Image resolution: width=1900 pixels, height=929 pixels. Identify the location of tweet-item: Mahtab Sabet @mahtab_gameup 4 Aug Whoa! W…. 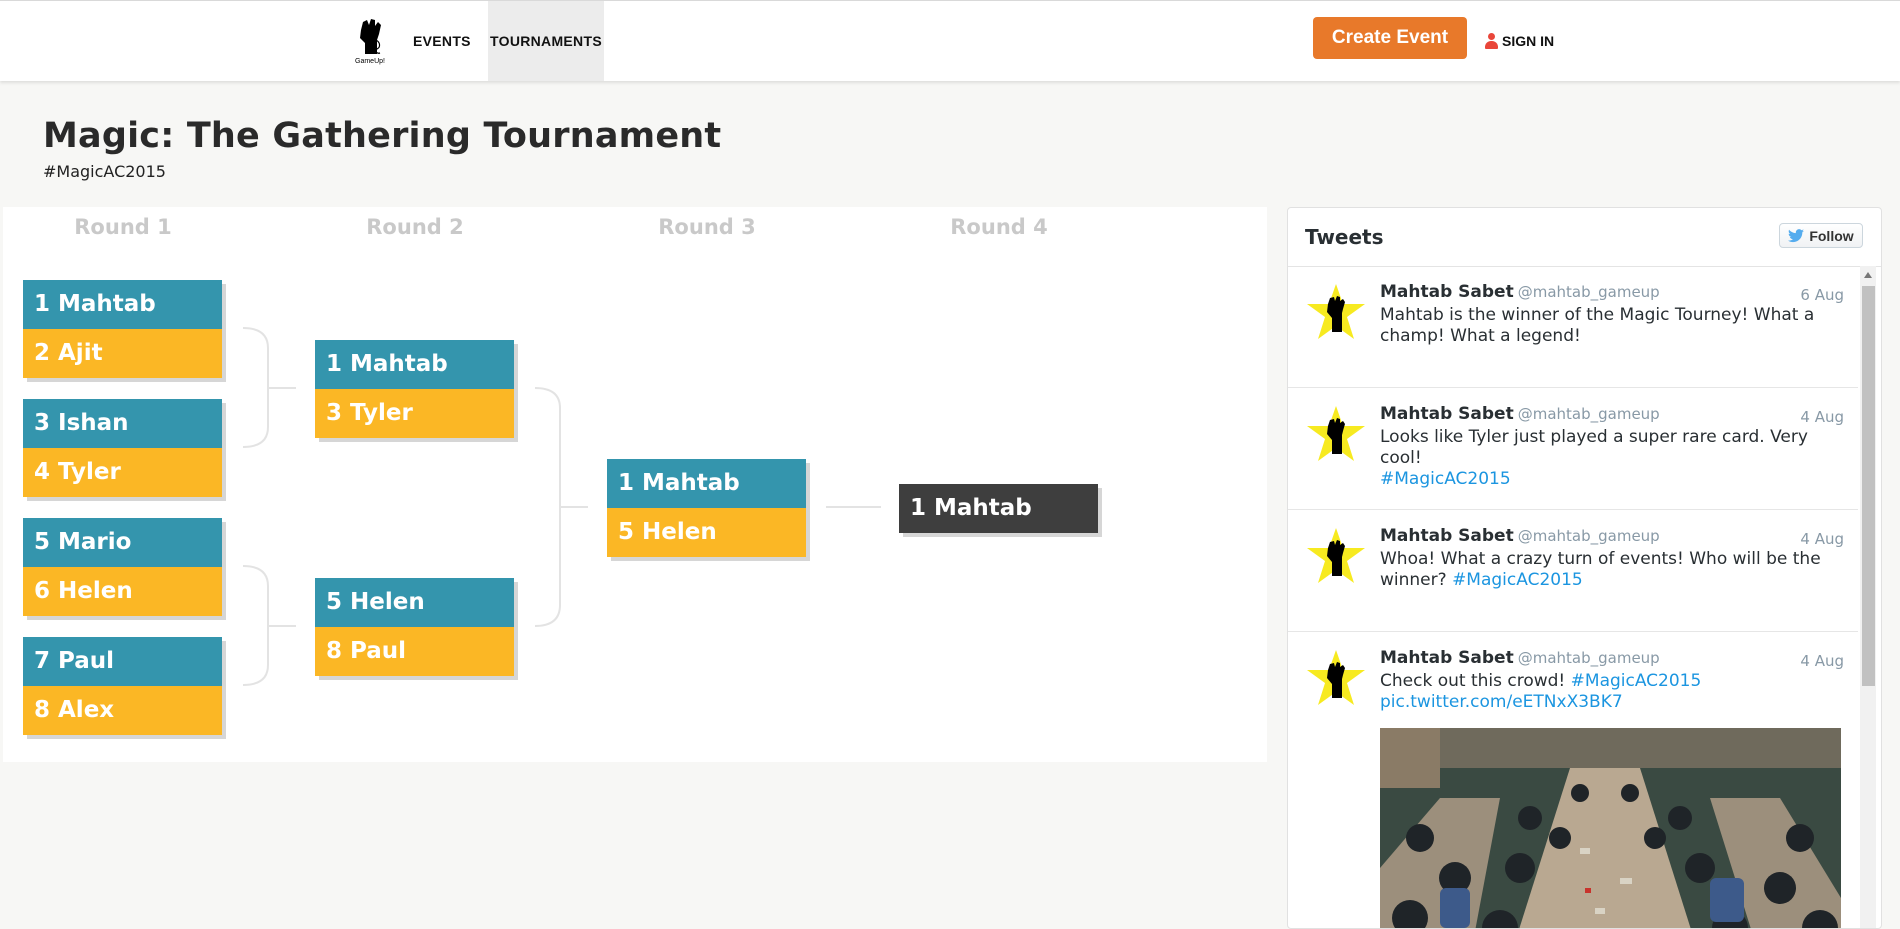
(1573, 571).